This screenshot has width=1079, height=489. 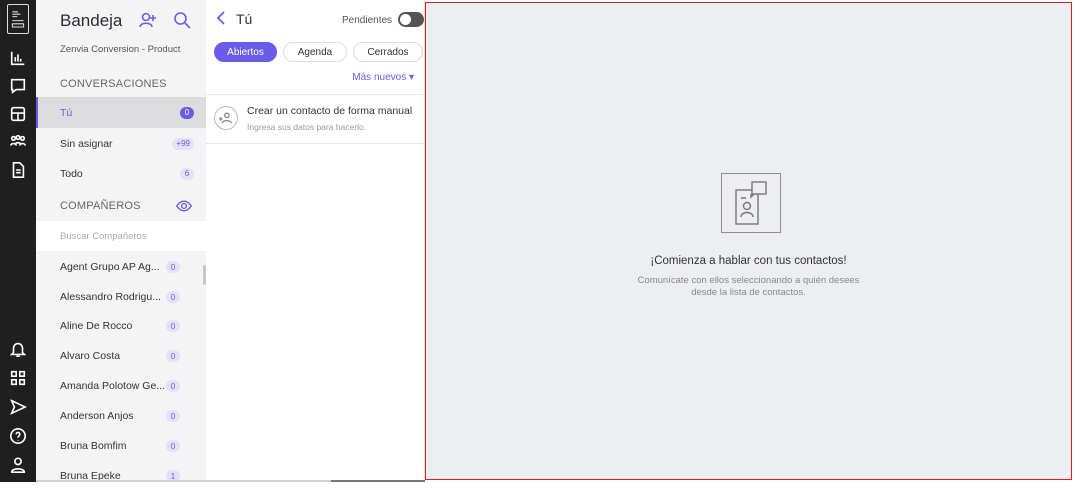 What do you see at coordinates (18, 58) in the screenshot?
I see `chart-icon` at bounding box center [18, 58].